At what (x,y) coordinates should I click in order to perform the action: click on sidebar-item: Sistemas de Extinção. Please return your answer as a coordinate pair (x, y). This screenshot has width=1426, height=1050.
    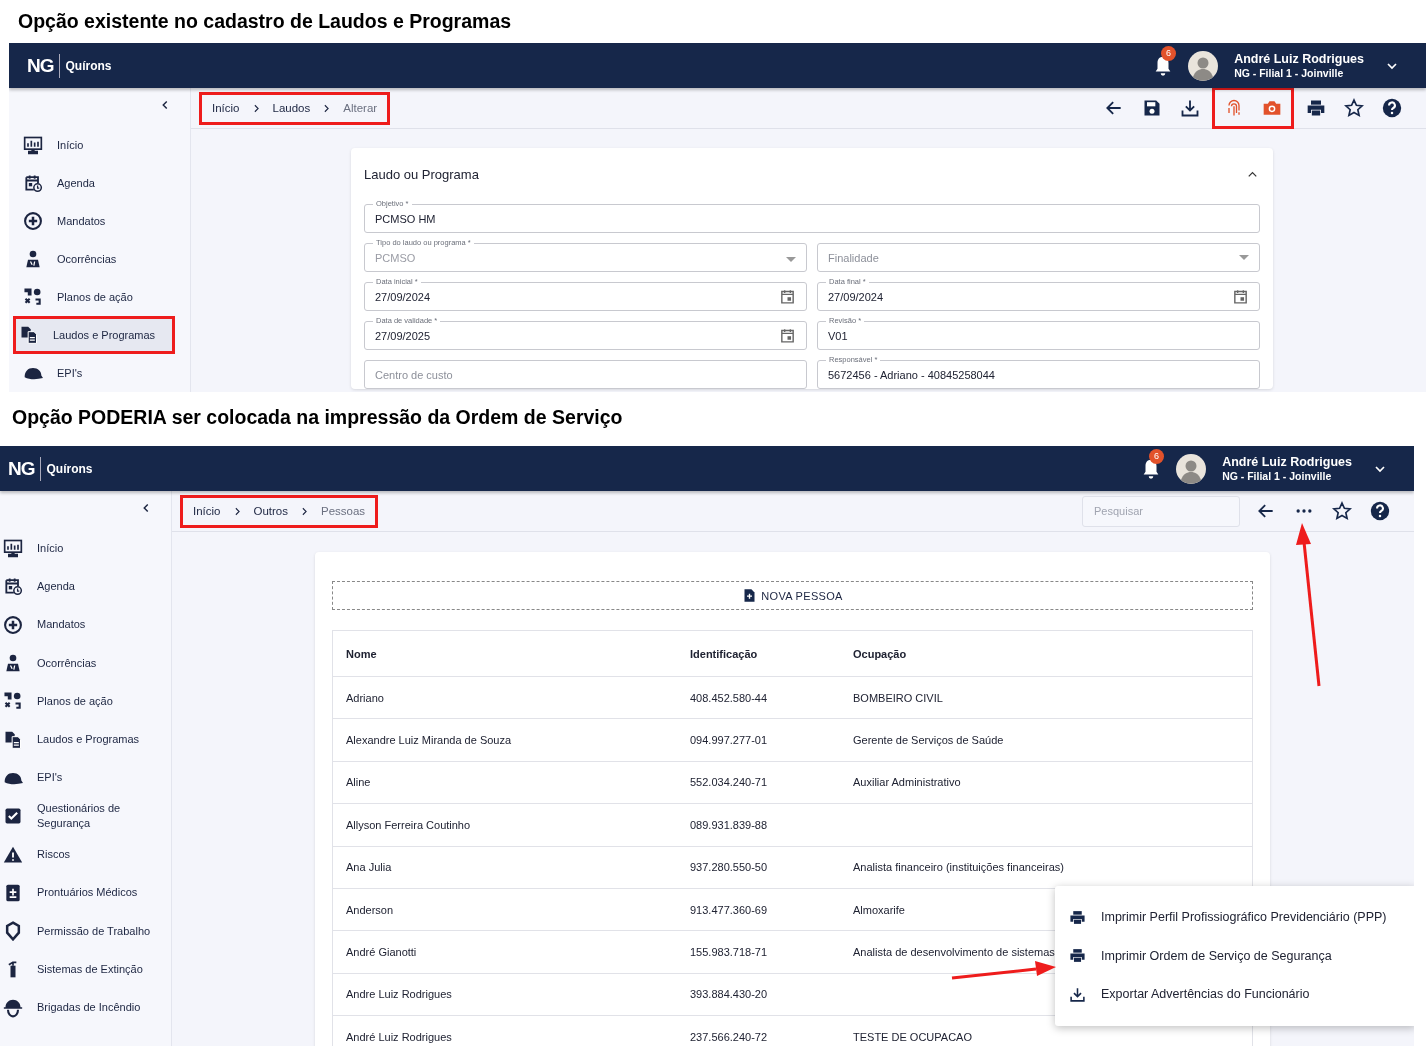
    Looking at the image, I should click on (85, 969).